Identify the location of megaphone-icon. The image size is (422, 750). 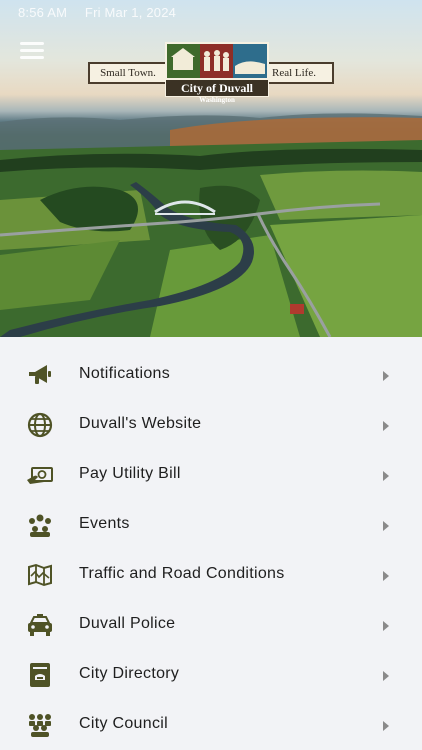
(40, 375).